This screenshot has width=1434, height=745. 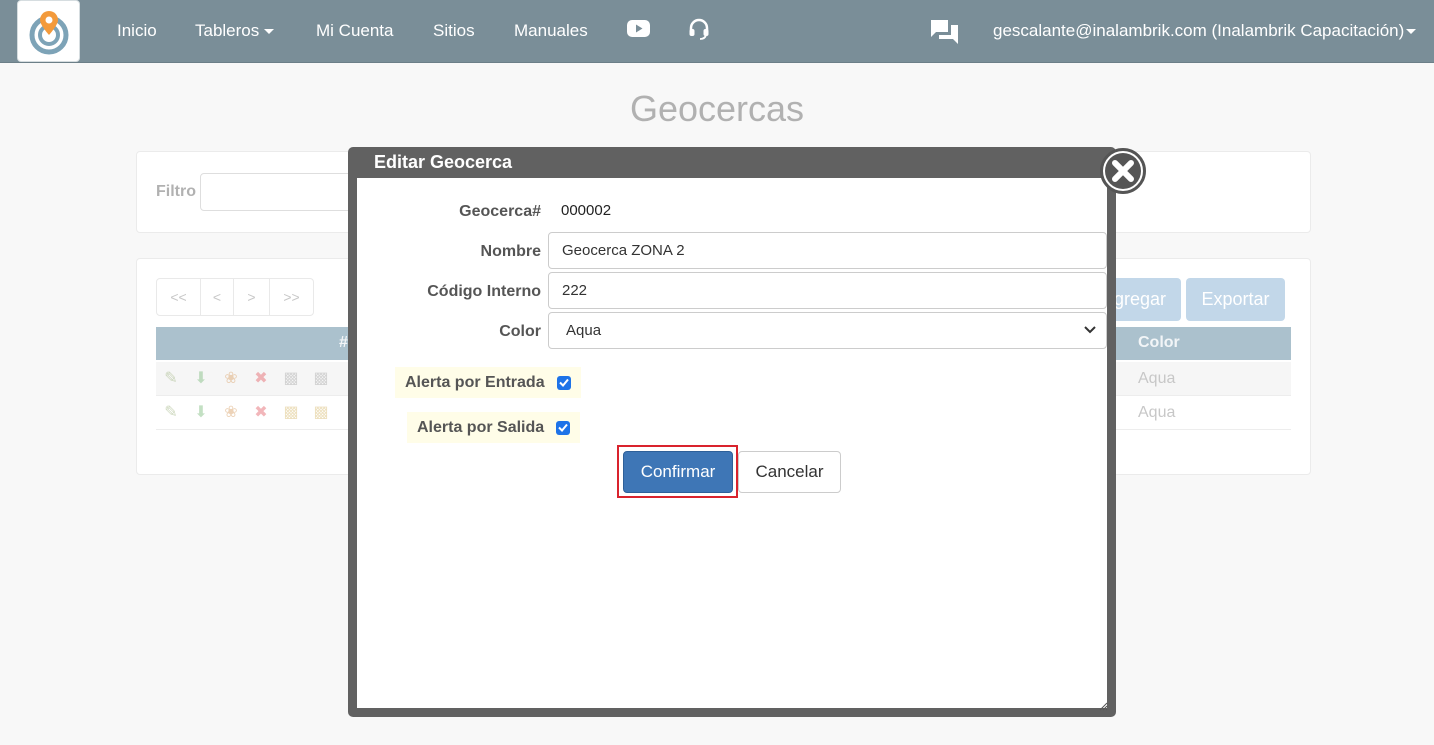 I want to click on alerta-salida-group: Alerta por Salida, so click(x=494, y=427).